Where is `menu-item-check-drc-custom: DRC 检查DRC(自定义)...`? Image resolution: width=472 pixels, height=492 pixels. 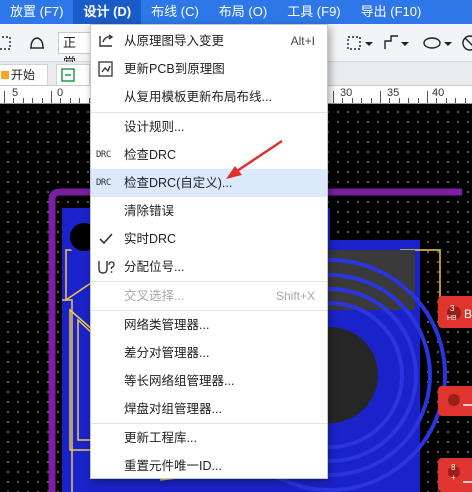 menu-item-check-drc-custom: DRC 检查DRC(自定义)... is located at coordinates (209, 183).